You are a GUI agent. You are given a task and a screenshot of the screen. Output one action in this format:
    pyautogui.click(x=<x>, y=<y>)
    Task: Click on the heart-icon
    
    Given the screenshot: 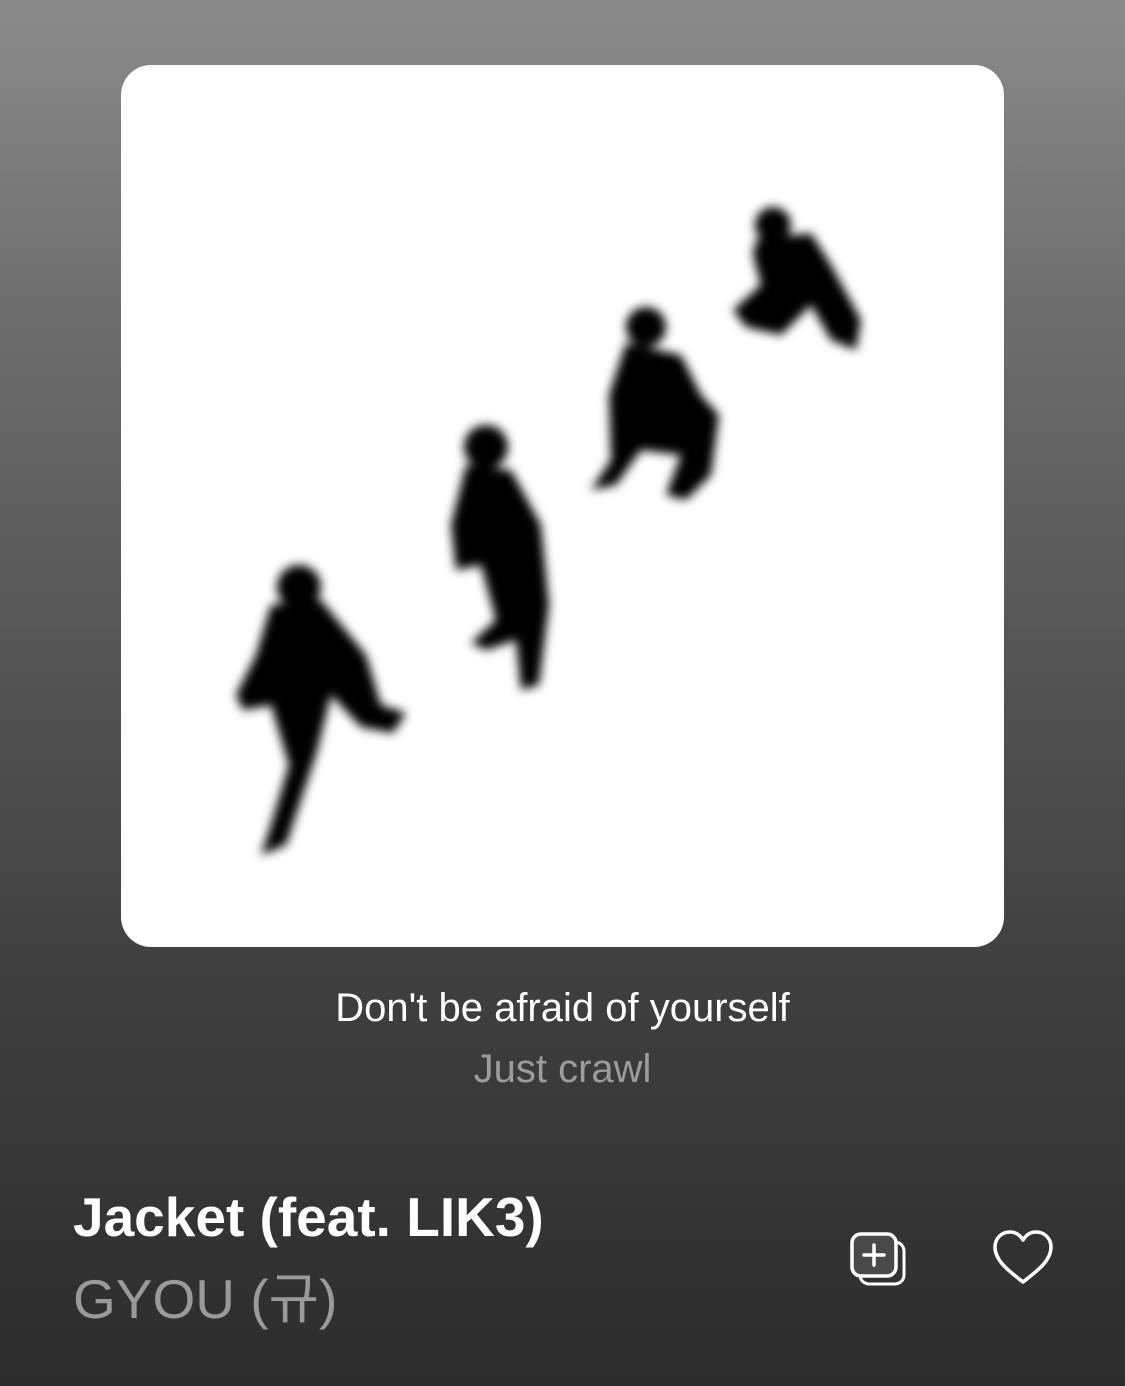 What is the action you would take?
    pyautogui.click(x=1023, y=1257)
    